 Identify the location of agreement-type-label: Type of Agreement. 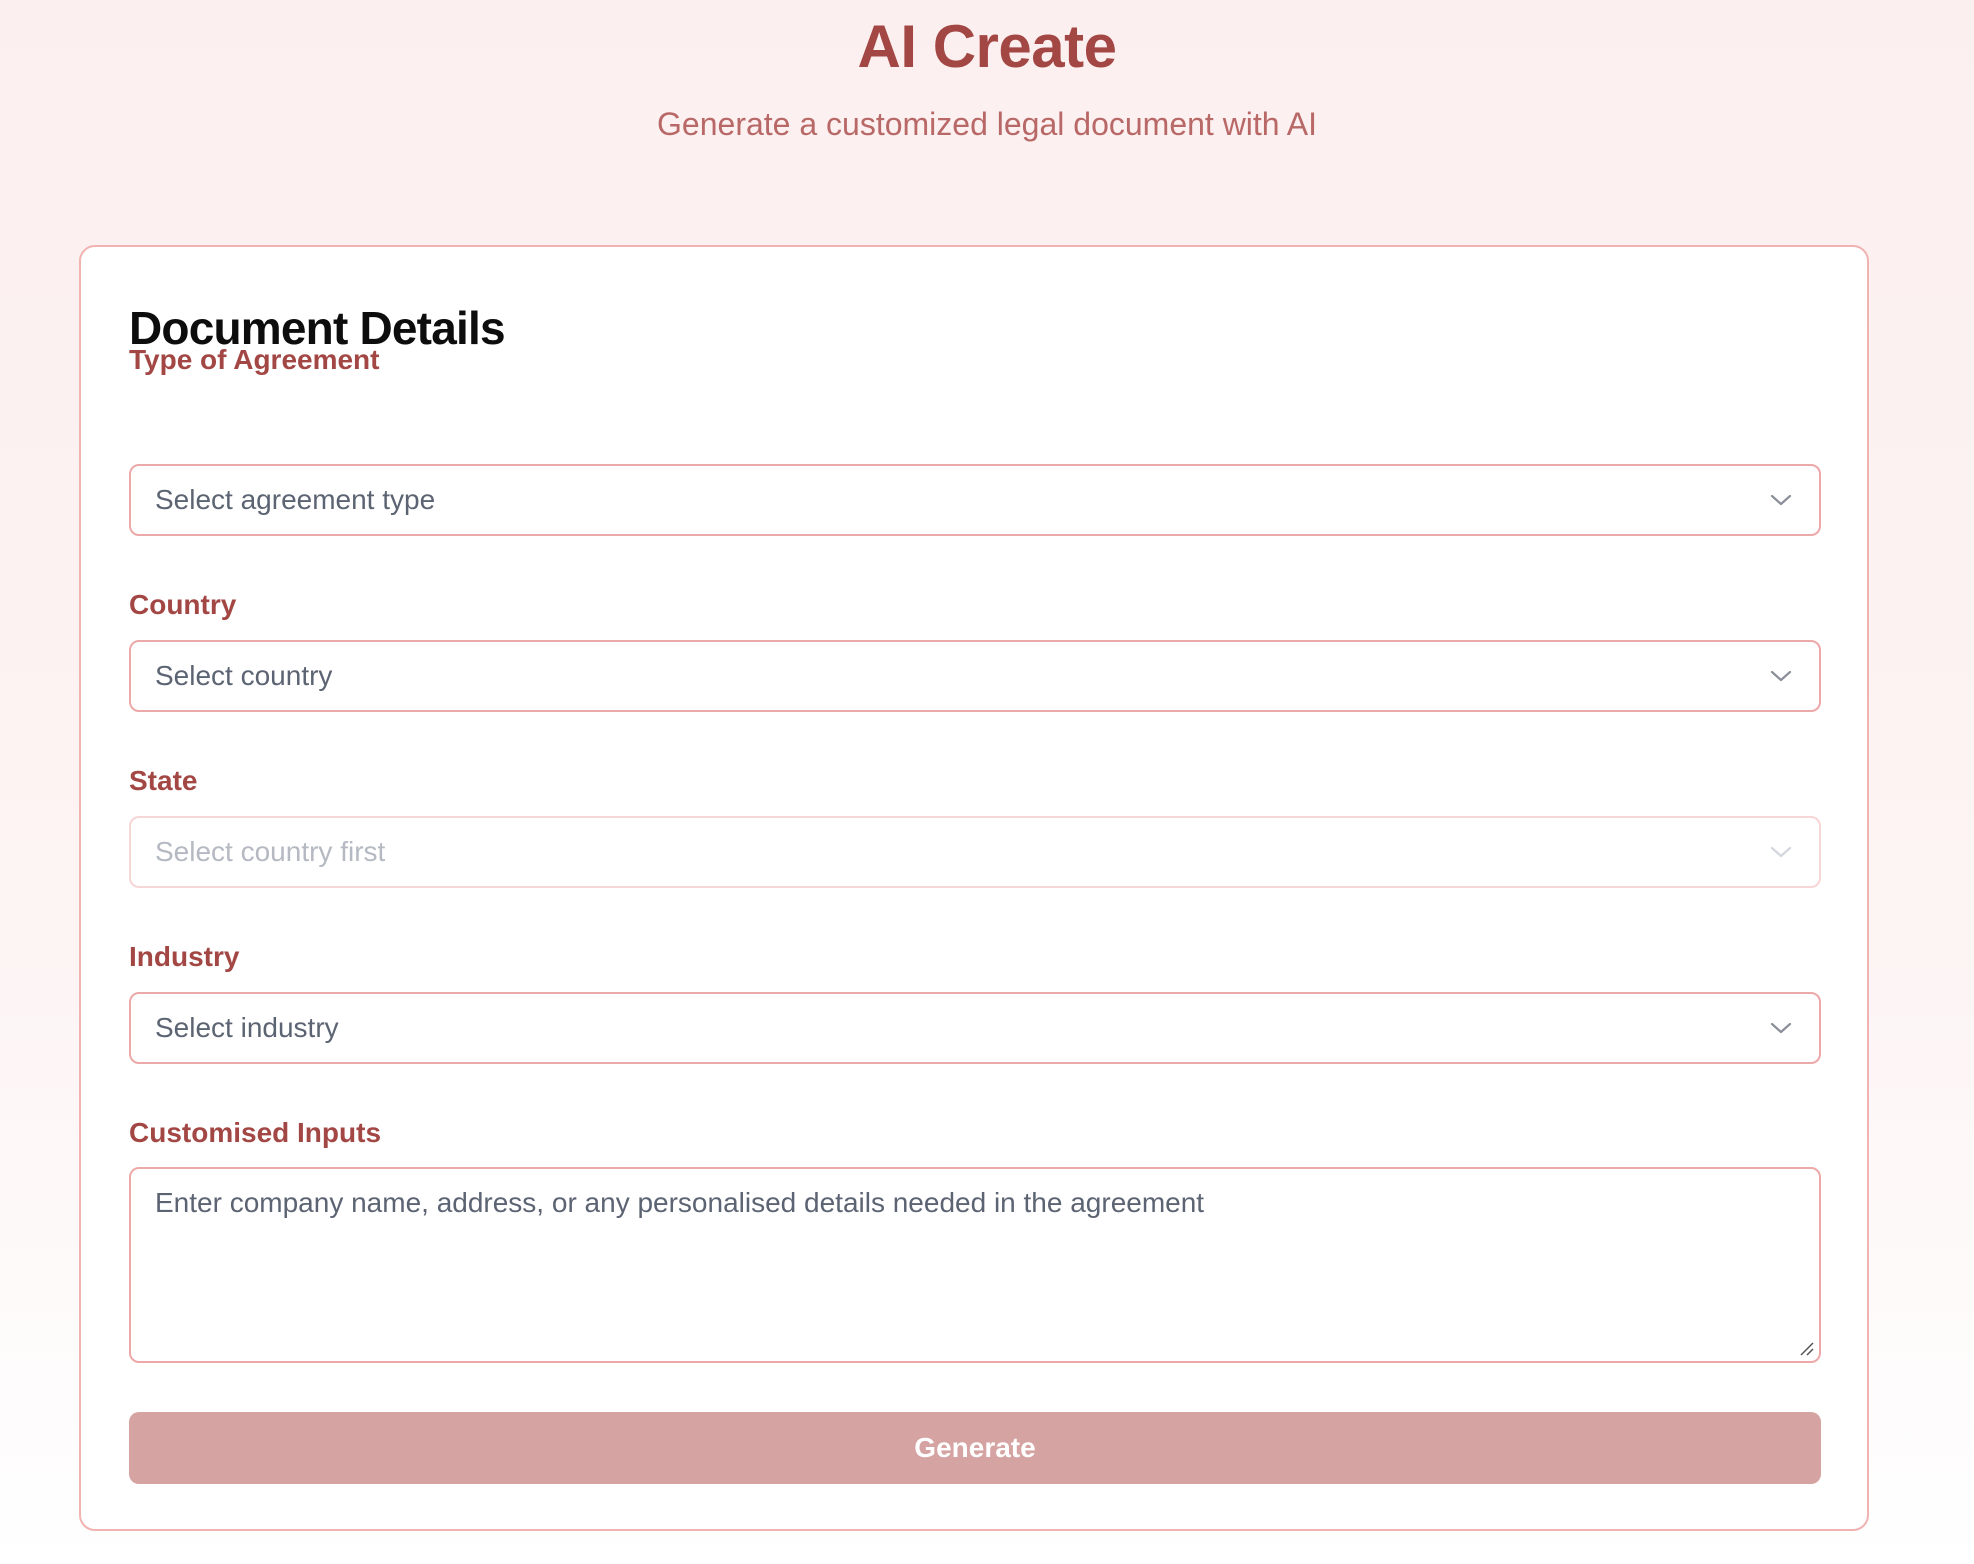
(254, 359).